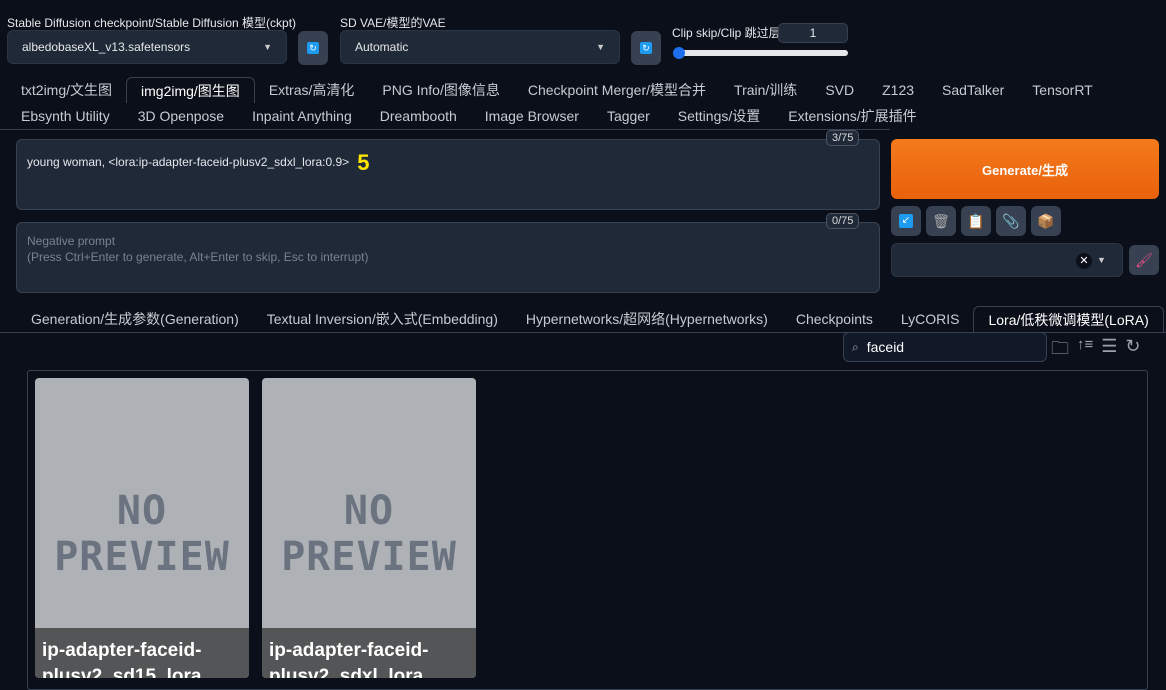 This screenshot has height=690, width=1166. Describe the element at coordinates (852, 116) in the screenshot. I see `tab-extensions: Extensions/扩展插件` at that location.